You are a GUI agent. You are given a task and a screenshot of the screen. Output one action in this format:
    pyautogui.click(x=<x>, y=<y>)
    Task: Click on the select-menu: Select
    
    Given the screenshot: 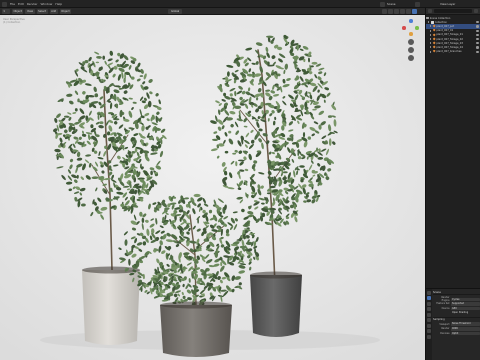 What is the action you would take?
    pyautogui.click(x=42, y=11)
    